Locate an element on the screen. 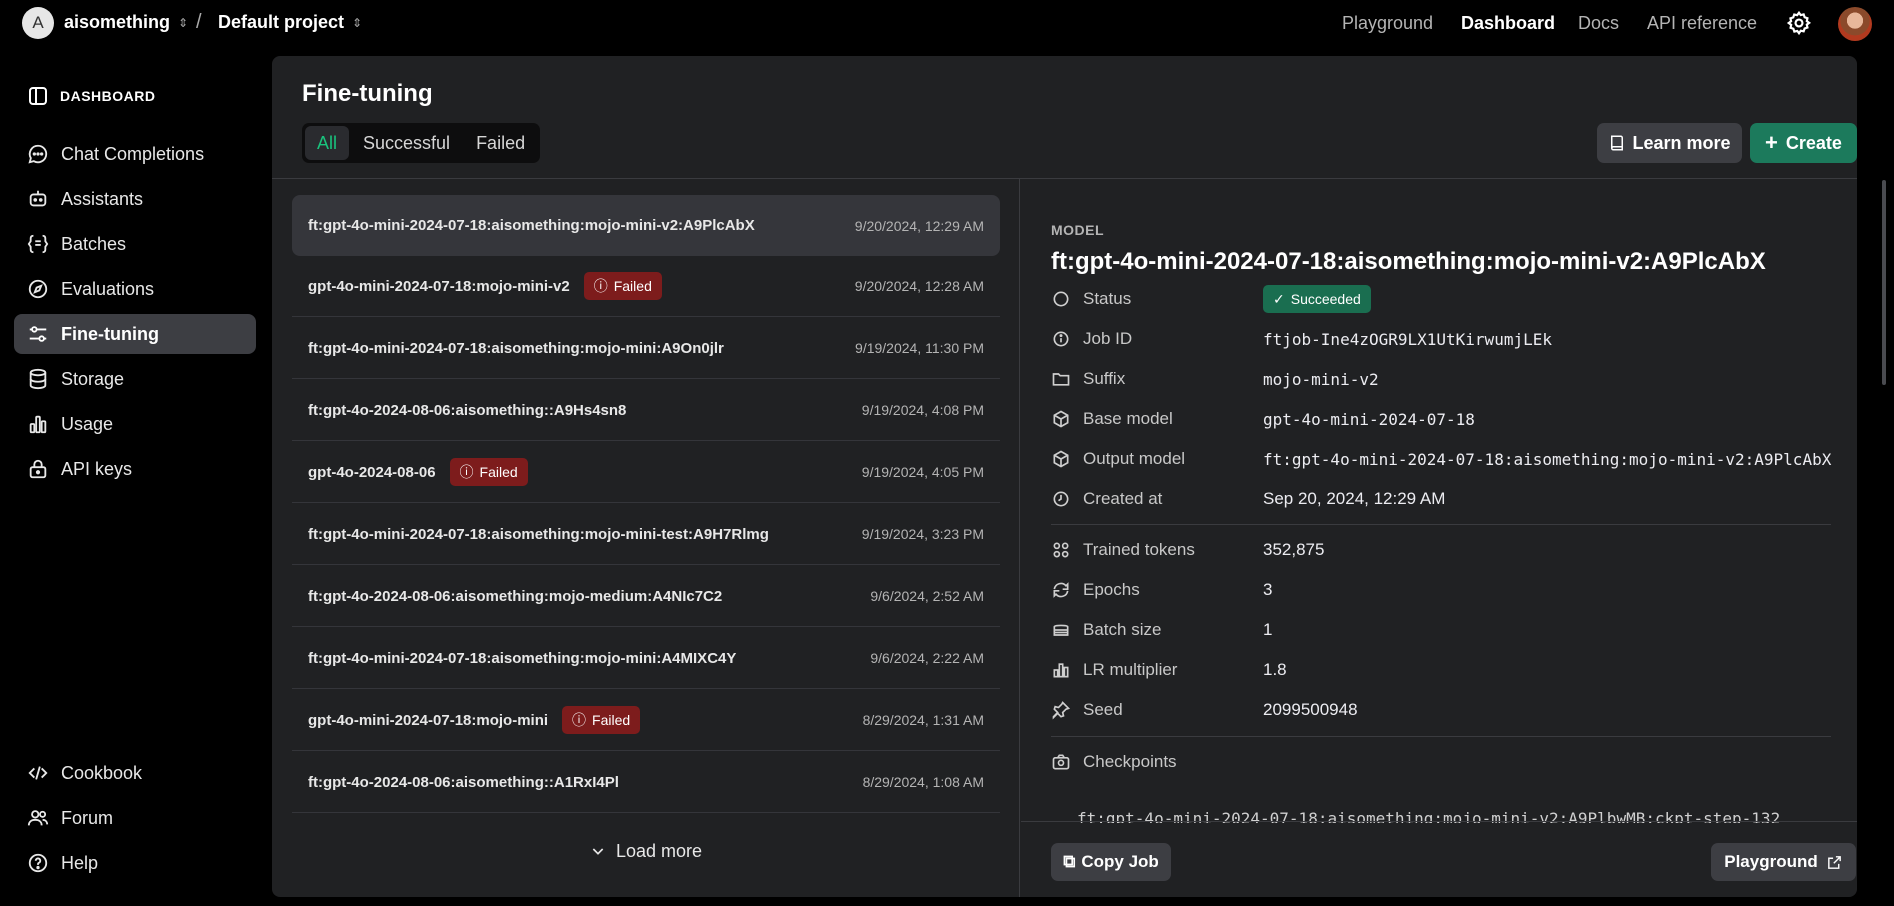  detail-seed: Seed 2099500948 is located at coordinates (1451, 710).